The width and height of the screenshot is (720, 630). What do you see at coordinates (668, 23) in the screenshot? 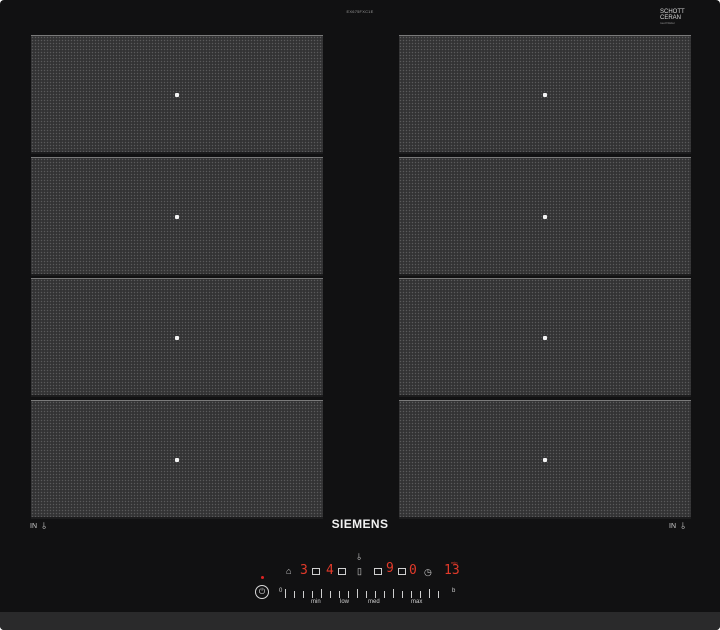
I see `badge-line-3: touchSlider` at bounding box center [668, 23].